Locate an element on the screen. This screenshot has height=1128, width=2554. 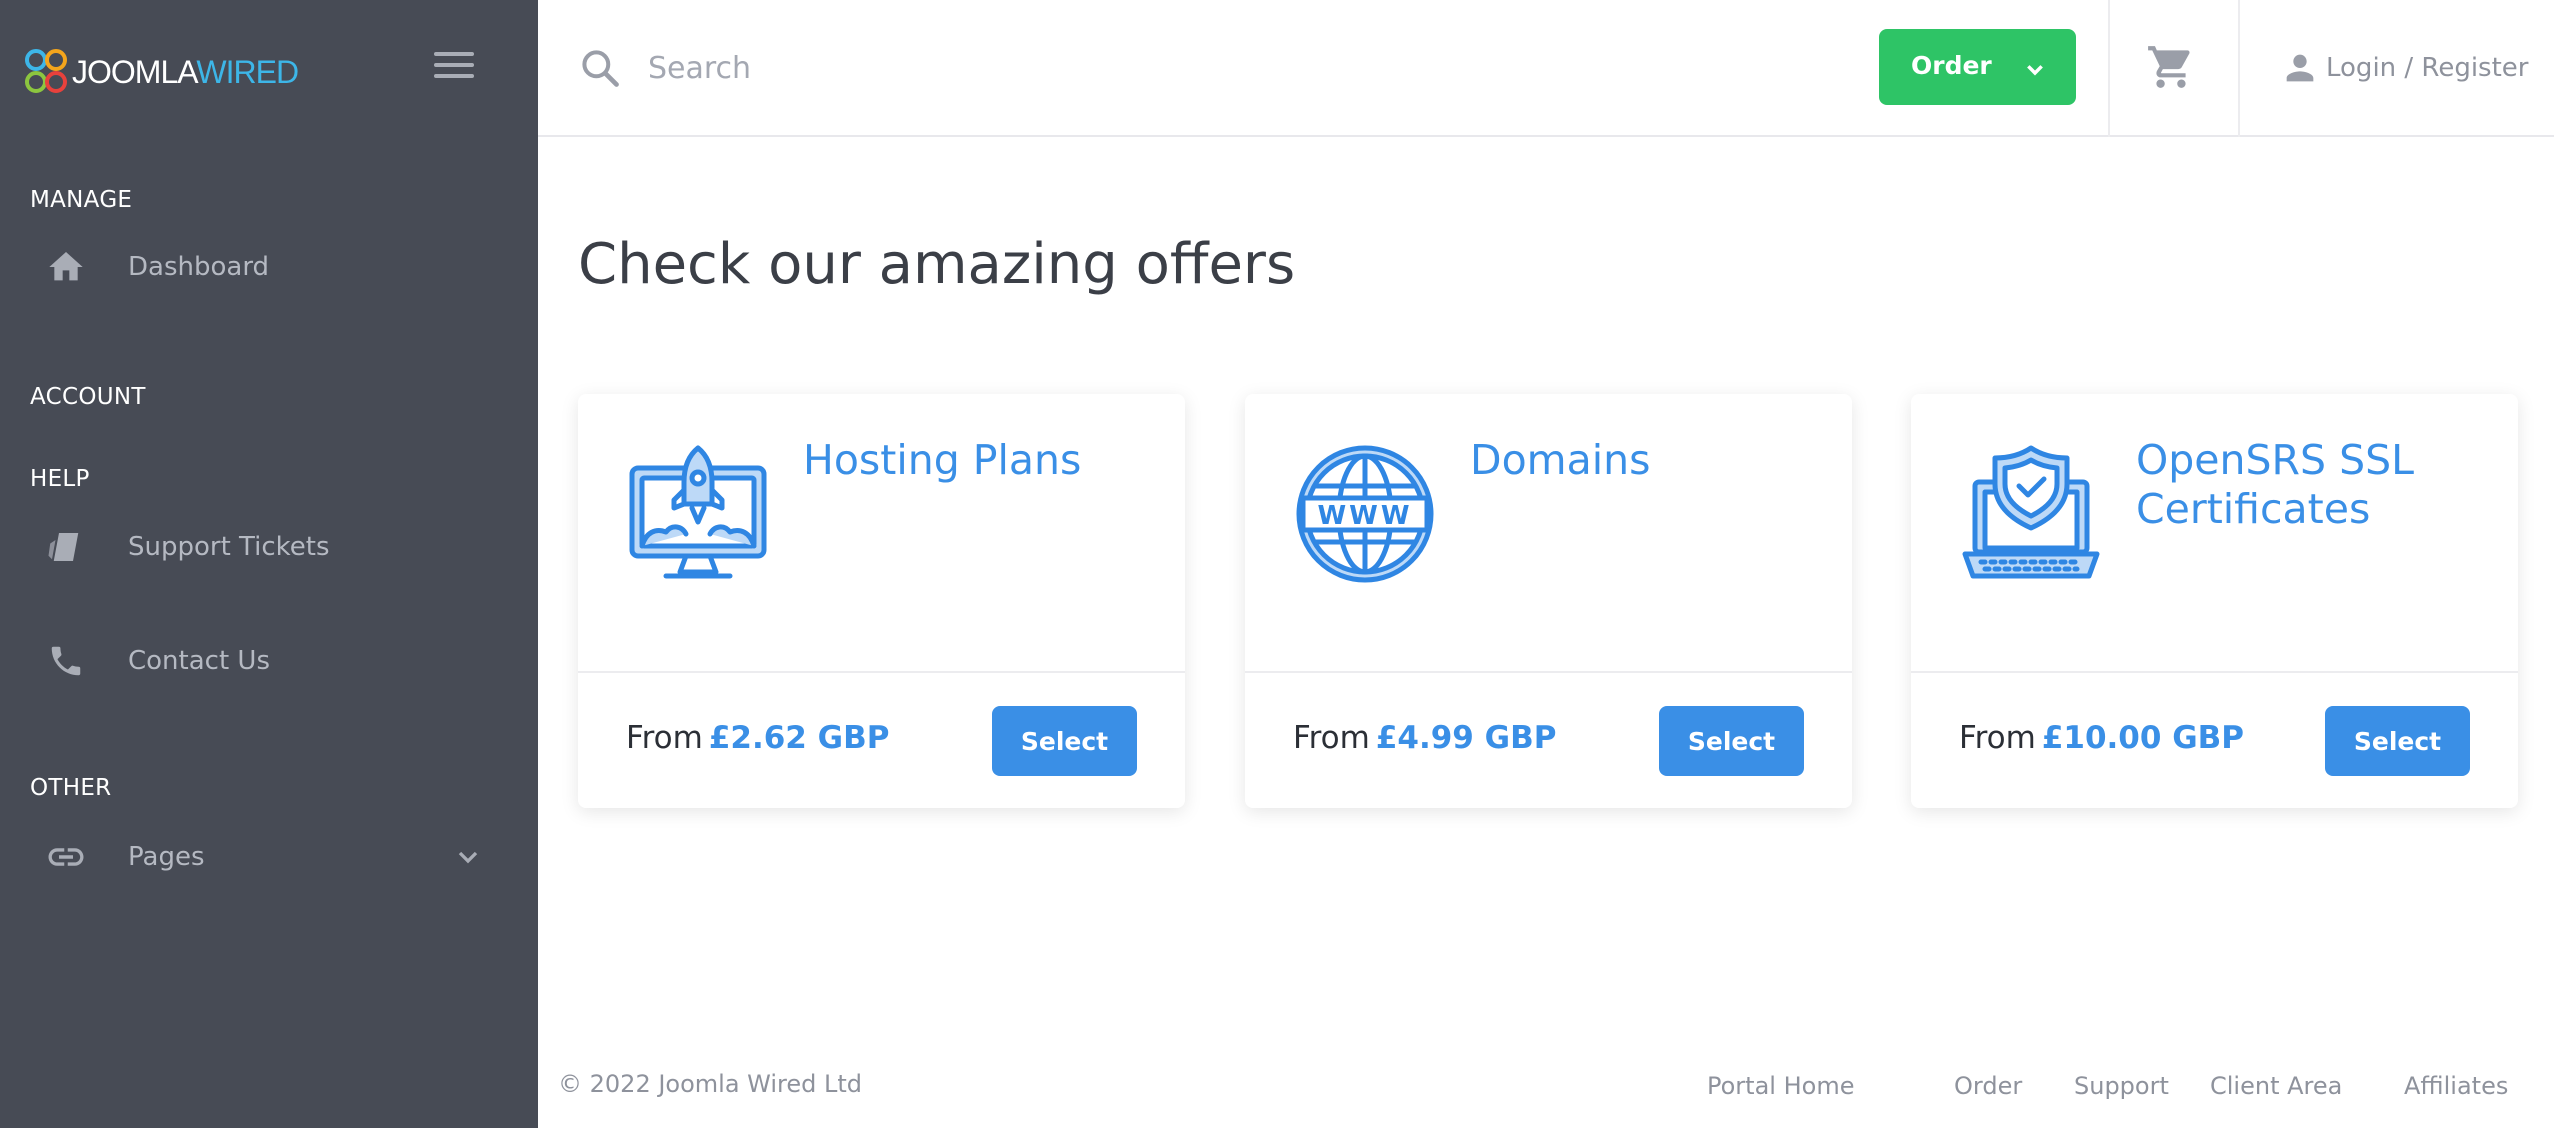
sidebar-item-label: Pages is located at coordinates (166, 857).